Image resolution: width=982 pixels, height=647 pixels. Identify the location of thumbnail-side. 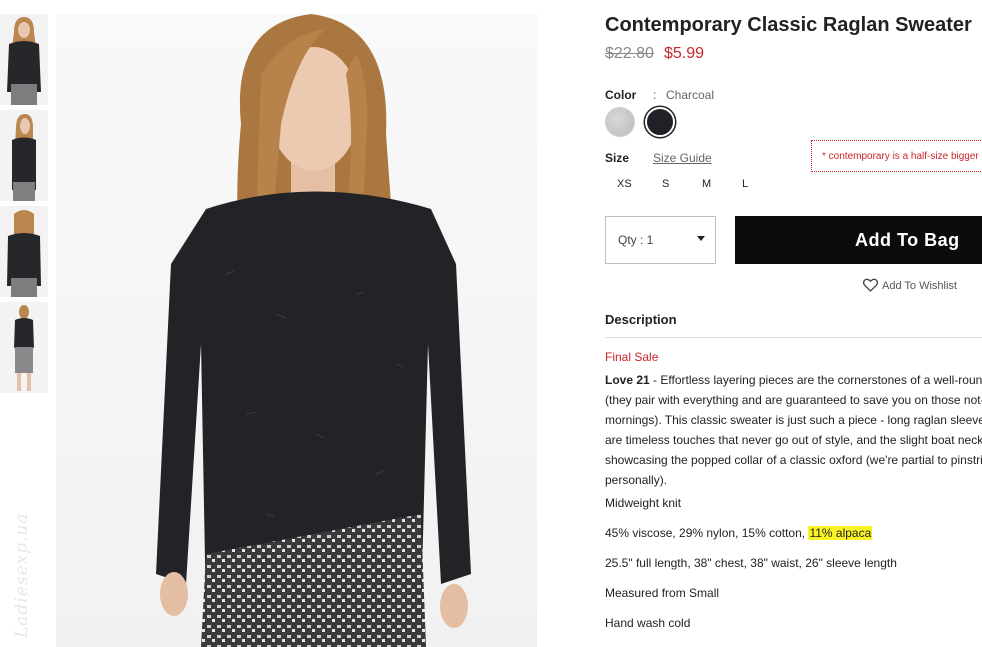
(24, 155).